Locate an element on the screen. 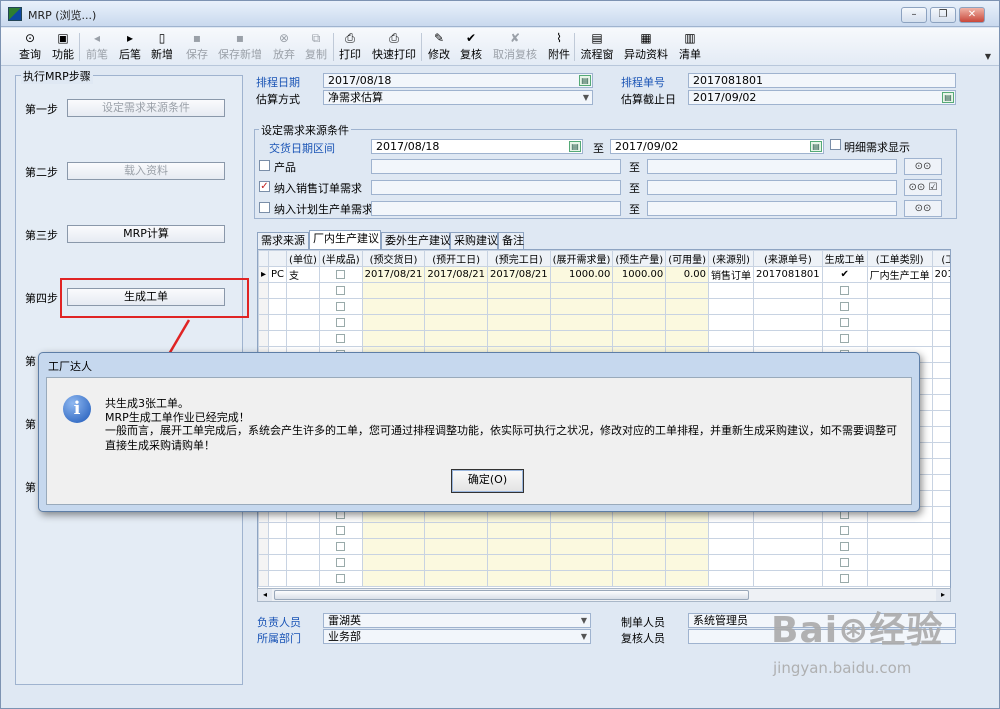 Image resolution: width=1000 pixels, height=709 pixels. horizontal-scrollbar: ◂ ▸ is located at coordinates (604, 595).